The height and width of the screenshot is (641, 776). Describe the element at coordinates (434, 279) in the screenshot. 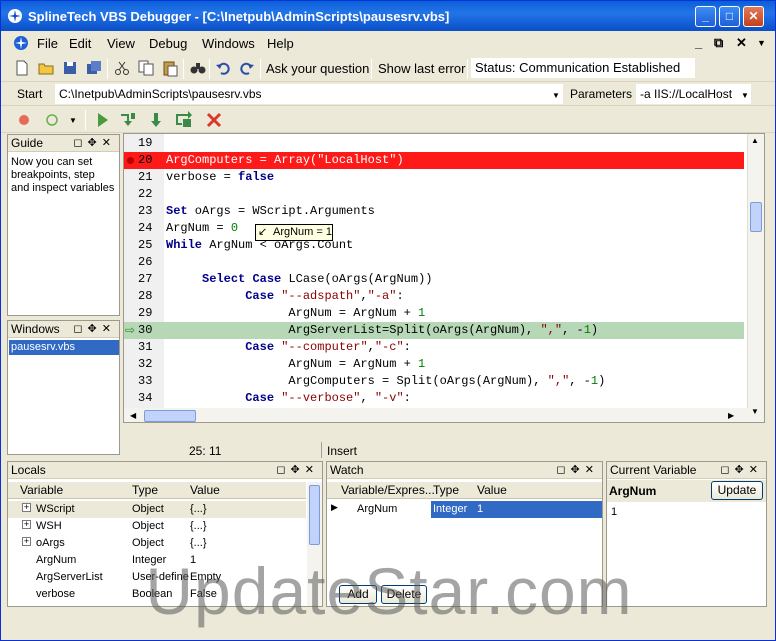

I see `code-line: 27 Select Case LCase(oArgs(ArgNum))` at that location.